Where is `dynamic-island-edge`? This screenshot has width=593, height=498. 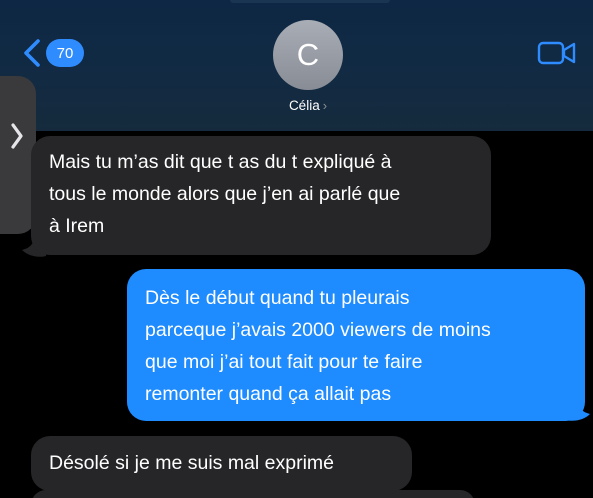
dynamic-island-edge is located at coordinates (310, 1).